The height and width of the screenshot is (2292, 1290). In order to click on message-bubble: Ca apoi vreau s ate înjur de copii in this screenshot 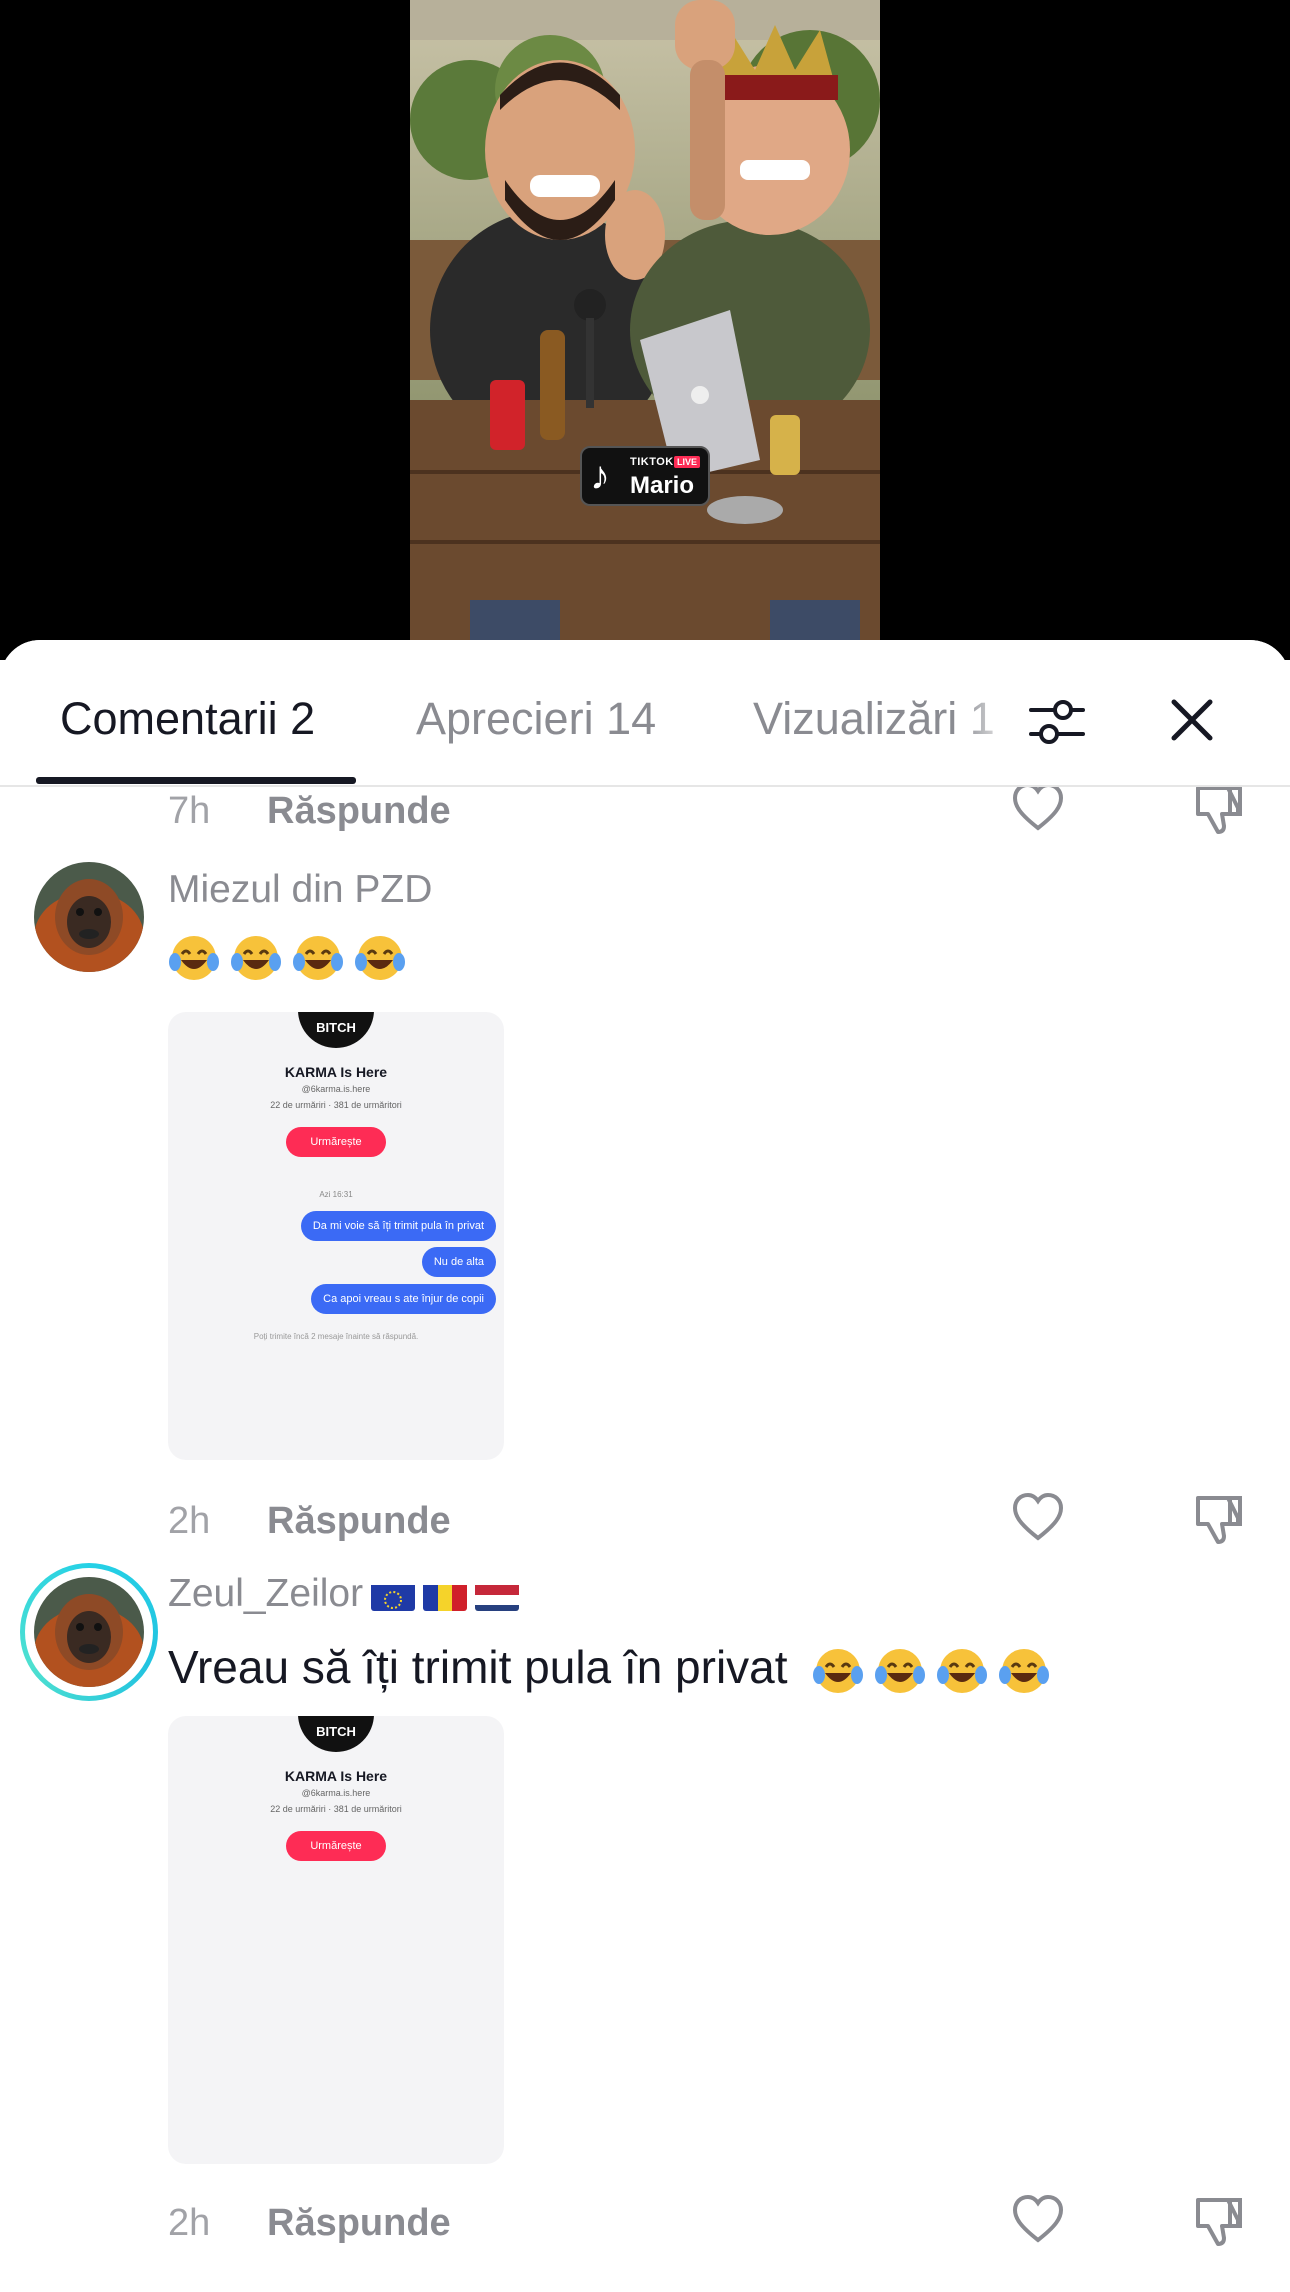, I will do `click(403, 1299)`.